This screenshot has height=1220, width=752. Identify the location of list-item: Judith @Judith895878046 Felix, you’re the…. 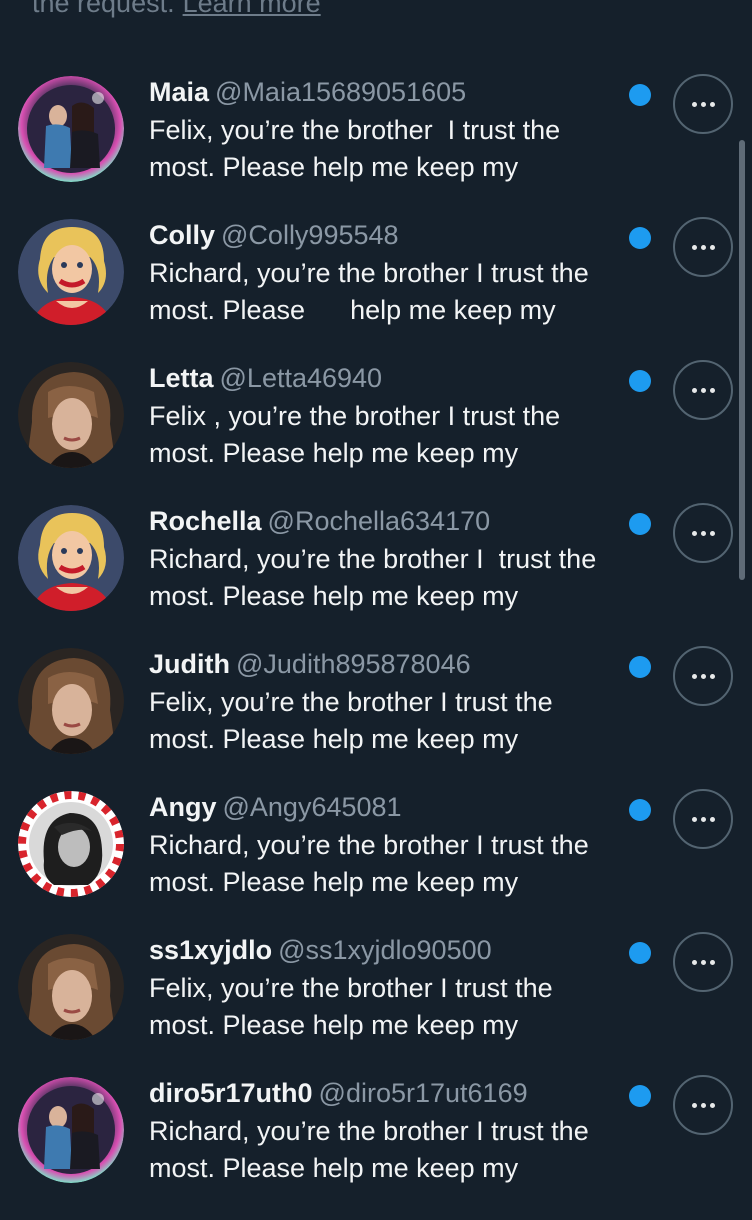
(376, 718).